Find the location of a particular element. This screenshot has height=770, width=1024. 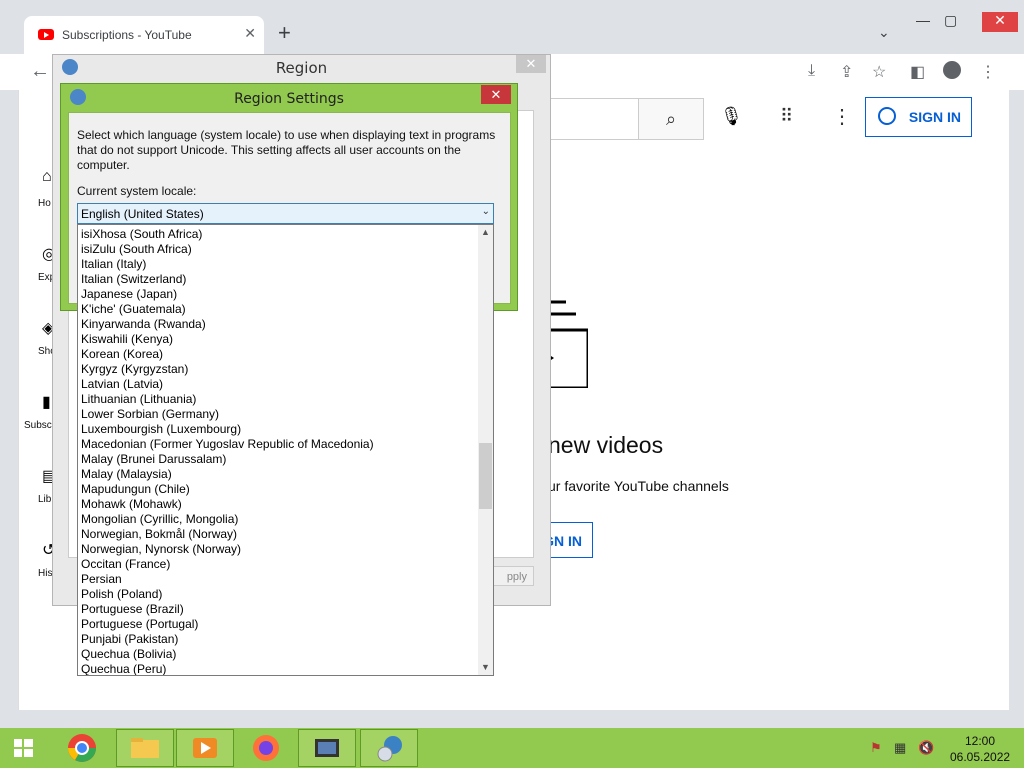

chrome-icon is located at coordinates (87, 748).